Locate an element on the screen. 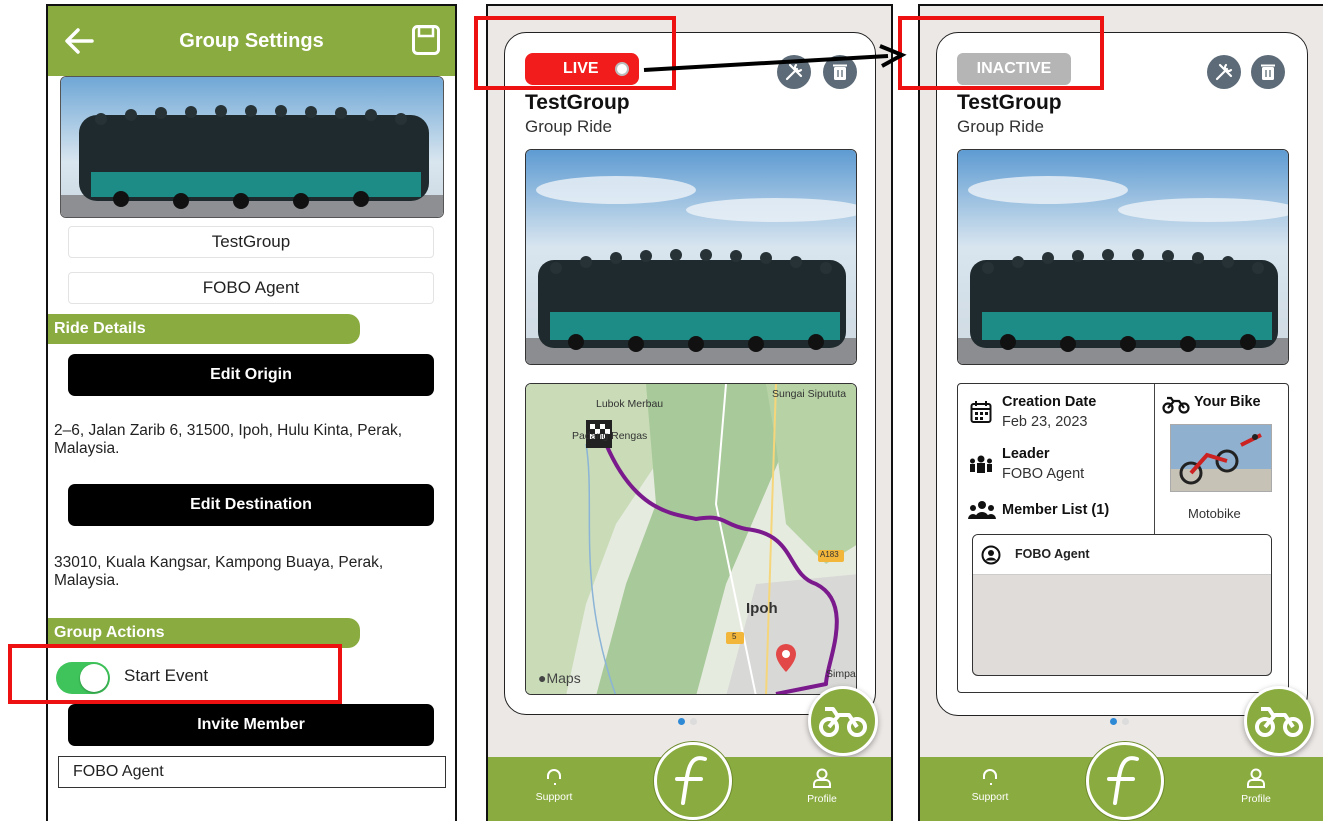 This screenshot has height=821, width=1323. leader-icon is located at coordinates (981, 464).